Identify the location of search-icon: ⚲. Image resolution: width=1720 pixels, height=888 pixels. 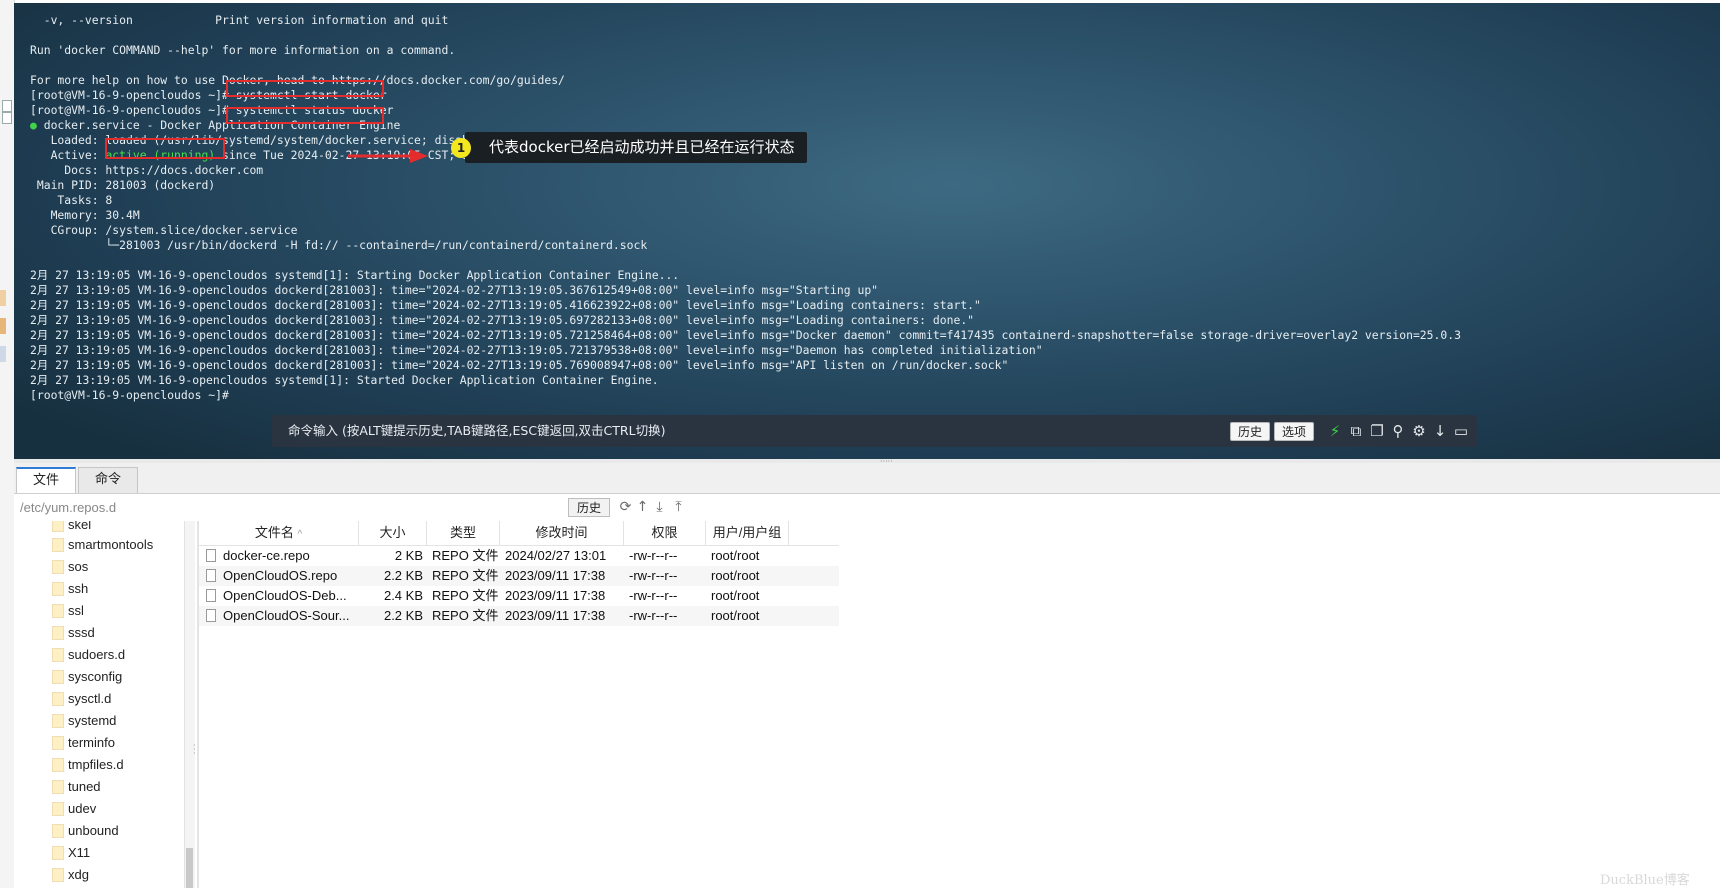
(1398, 431).